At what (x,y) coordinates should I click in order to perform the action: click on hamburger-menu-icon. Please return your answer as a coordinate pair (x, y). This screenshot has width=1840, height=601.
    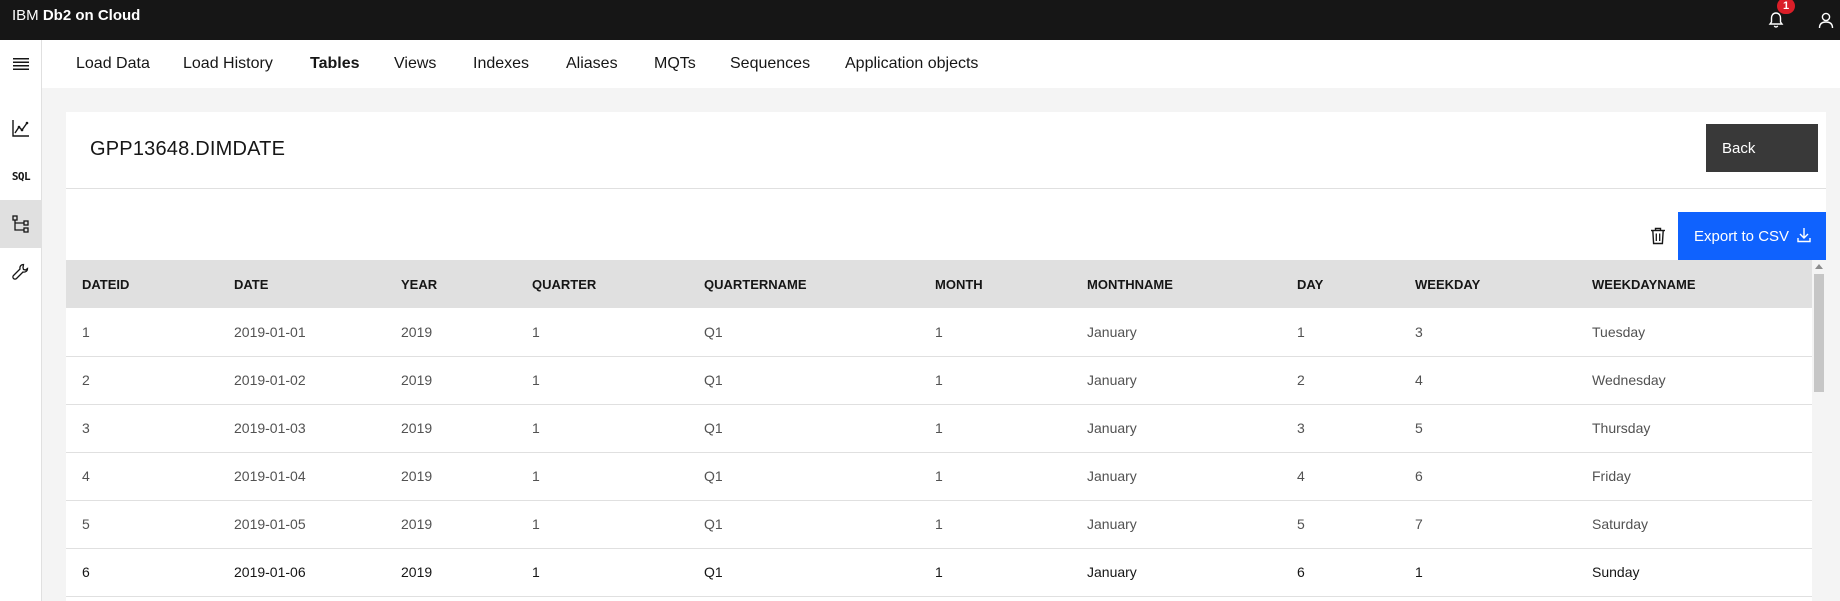
    Looking at the image, I should click on (21, 64).